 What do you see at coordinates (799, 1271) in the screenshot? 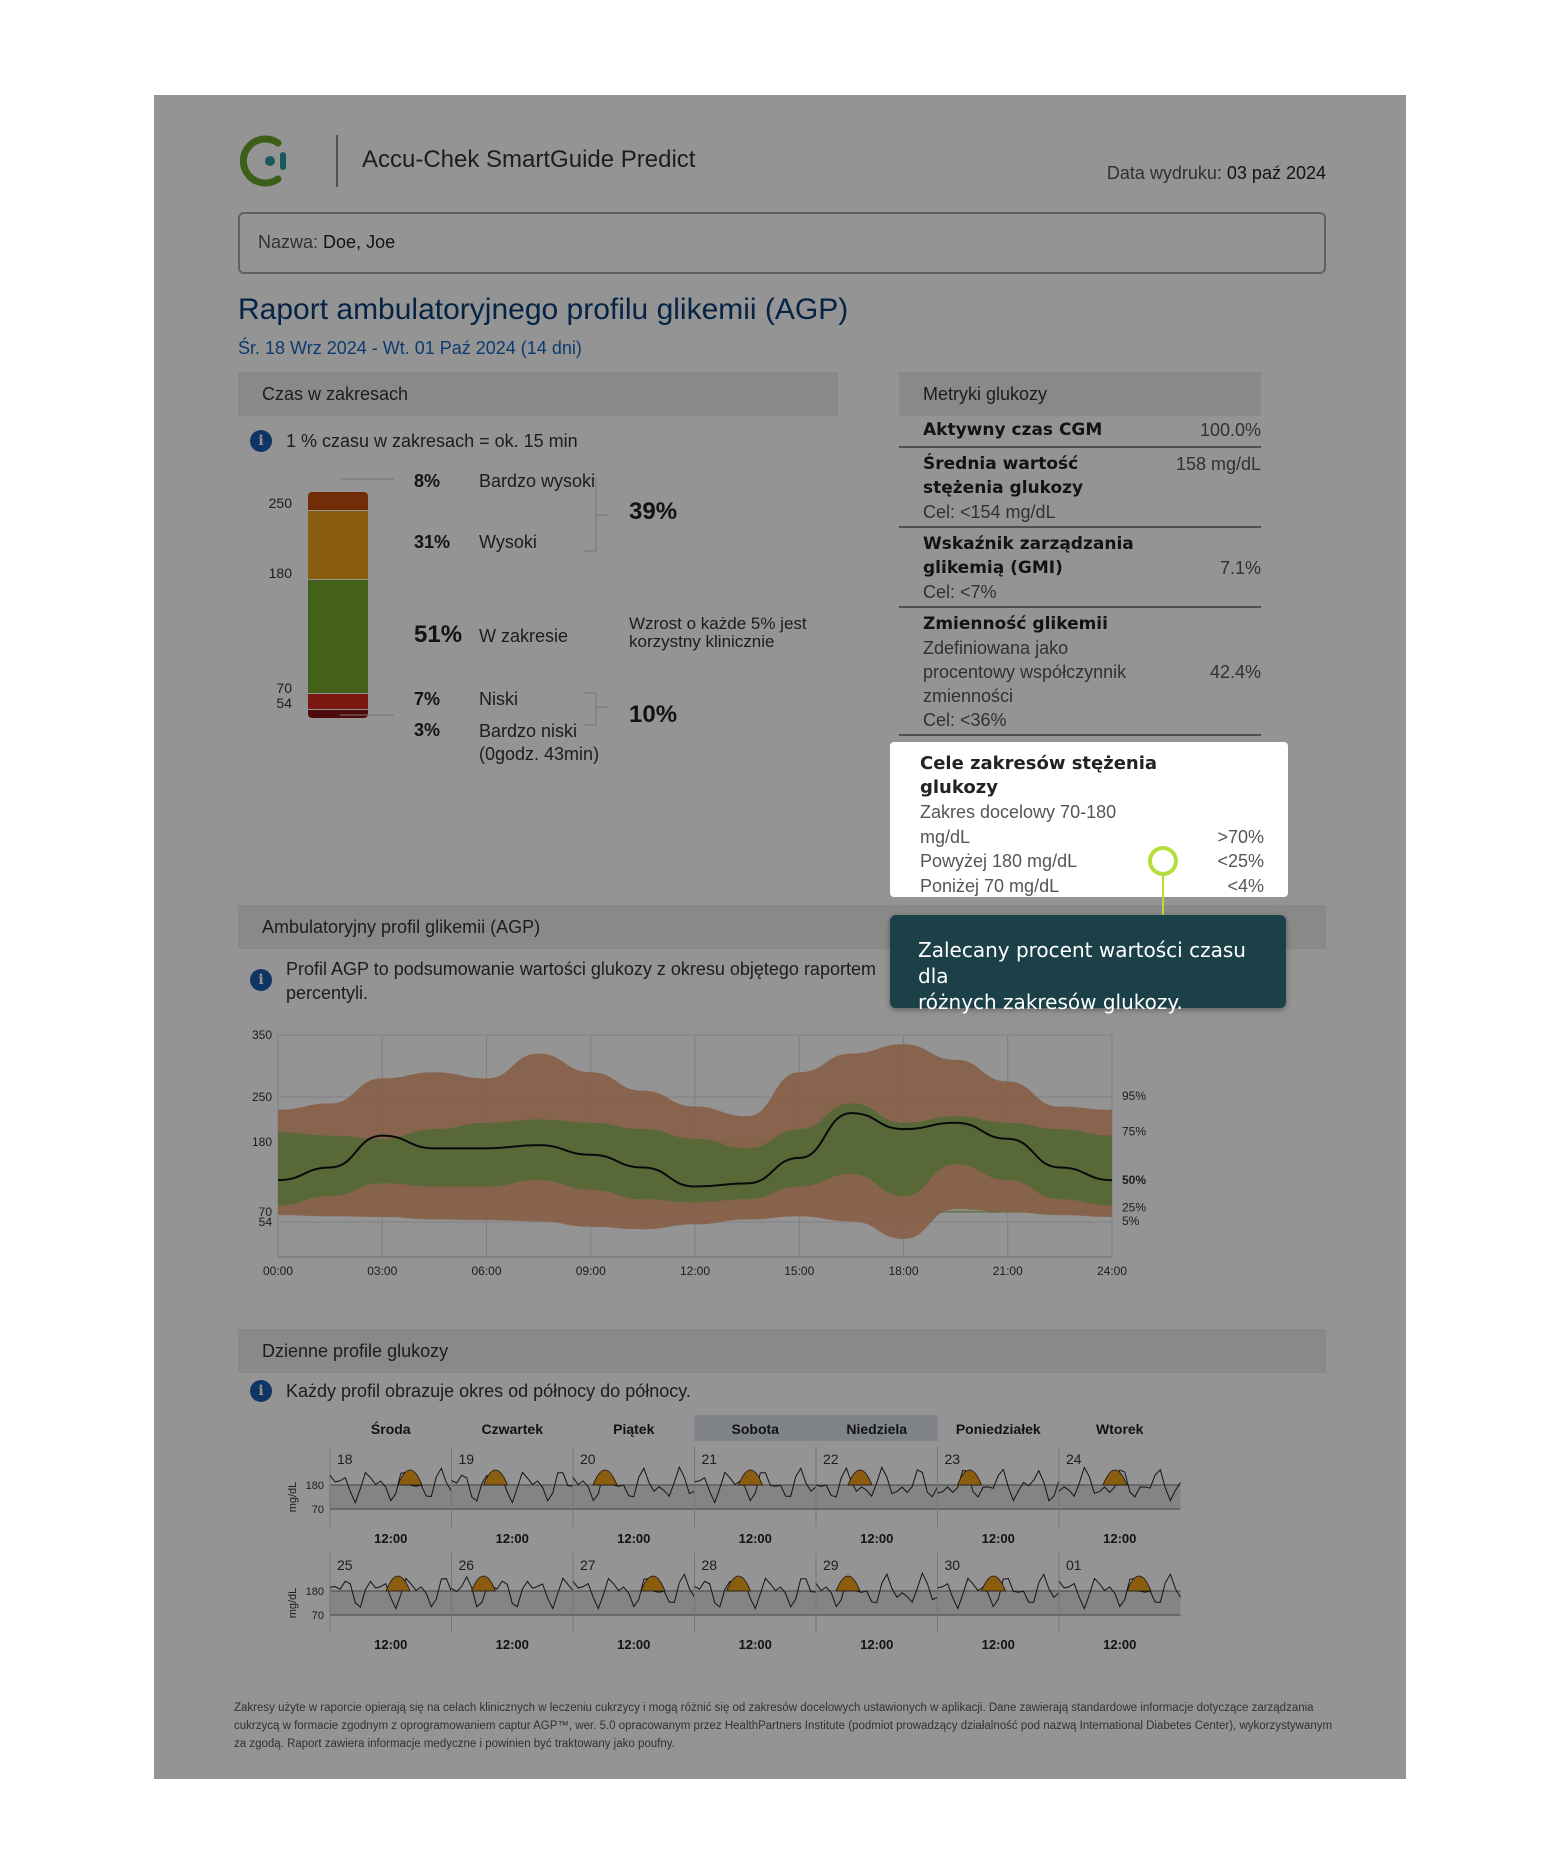
I see `agp-x-tick: 15:00` at bounding box center [799, 1271].